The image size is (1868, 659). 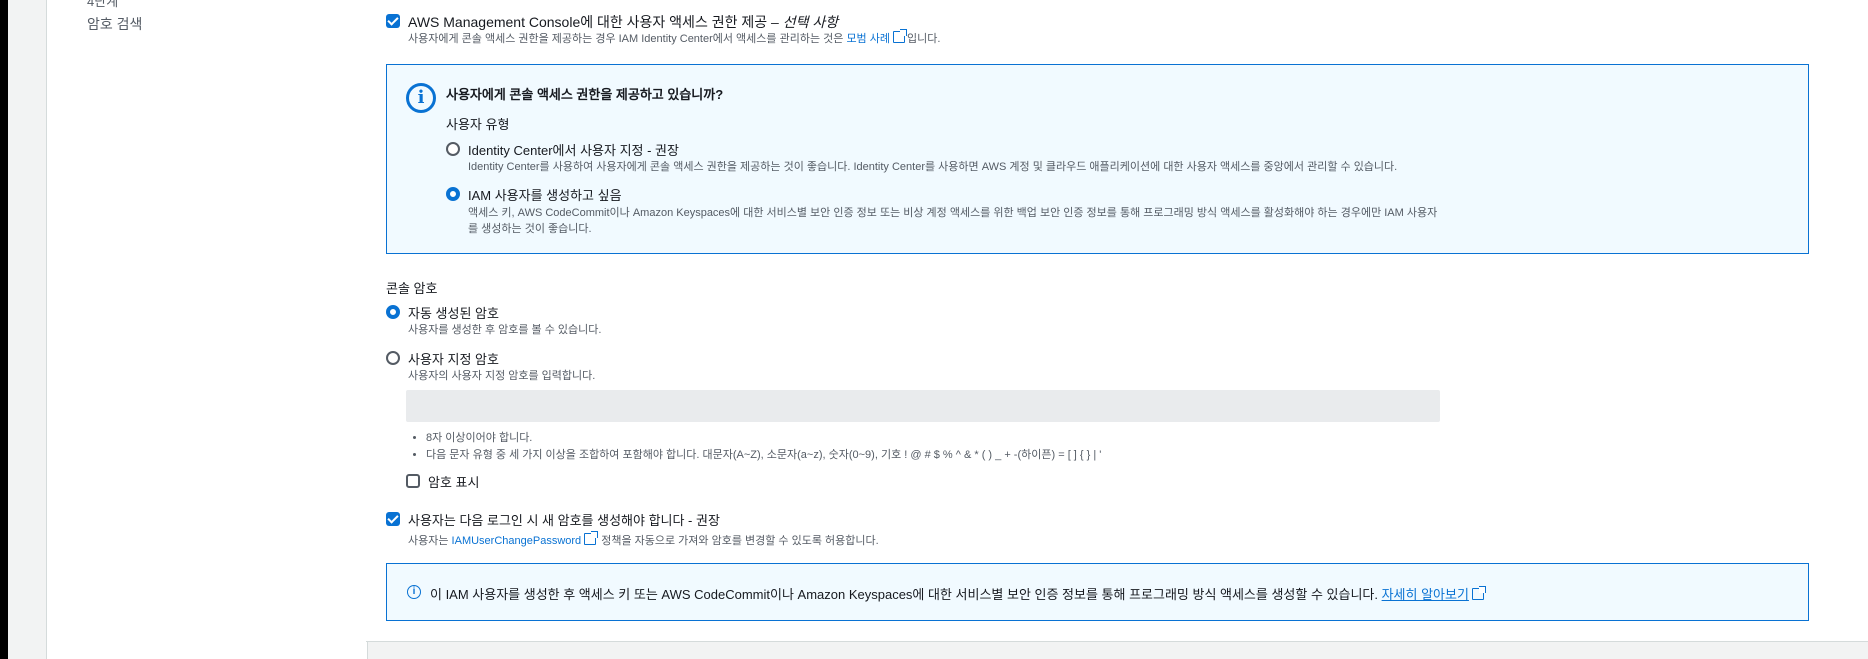 I want to click on reset-password-label: 사용자는 다음 로그인 시 새 암호를 생성해야 합니다 - 권장, so click(x=564, y=519).